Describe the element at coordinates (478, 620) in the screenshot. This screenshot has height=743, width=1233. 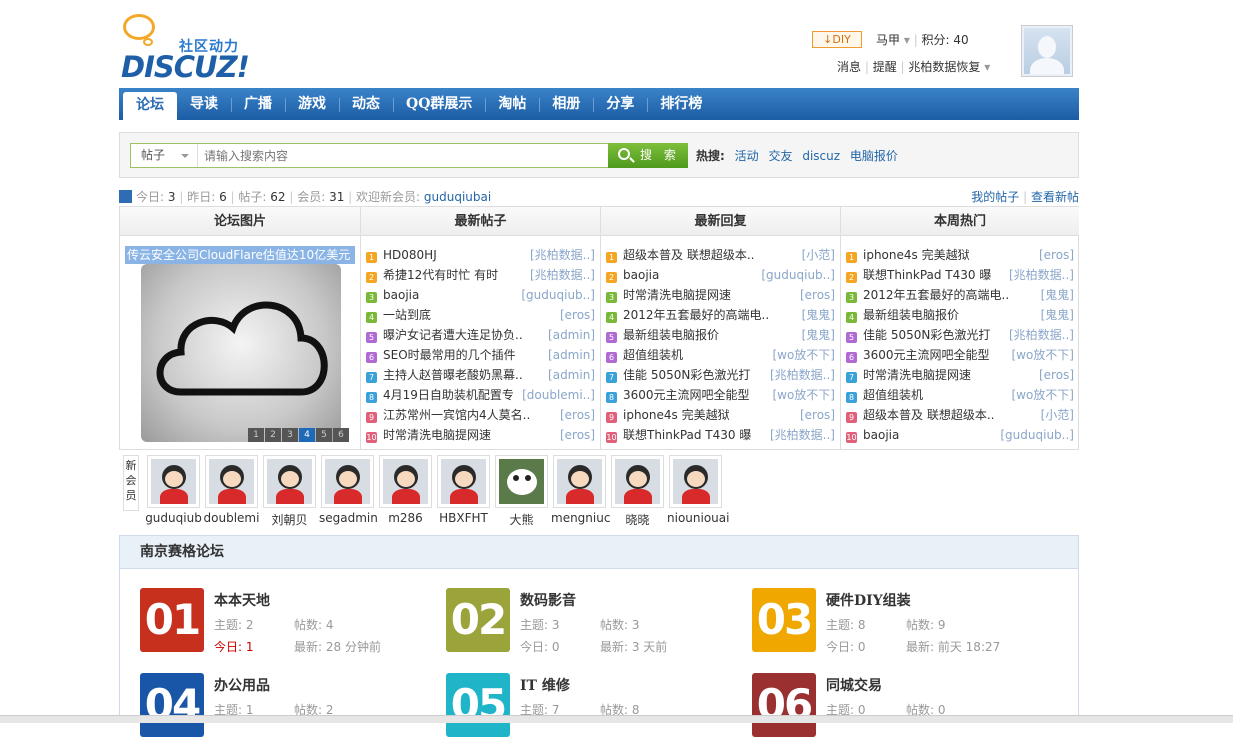
I see `forum-number-icon: 02` at that location.